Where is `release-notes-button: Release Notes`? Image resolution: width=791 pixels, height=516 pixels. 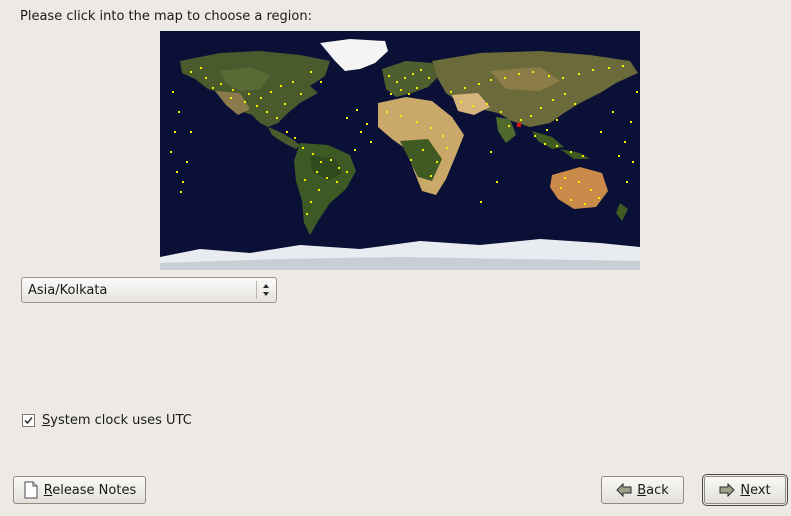
release-notes-button: Release Notes is located at coordinates (79, 490).